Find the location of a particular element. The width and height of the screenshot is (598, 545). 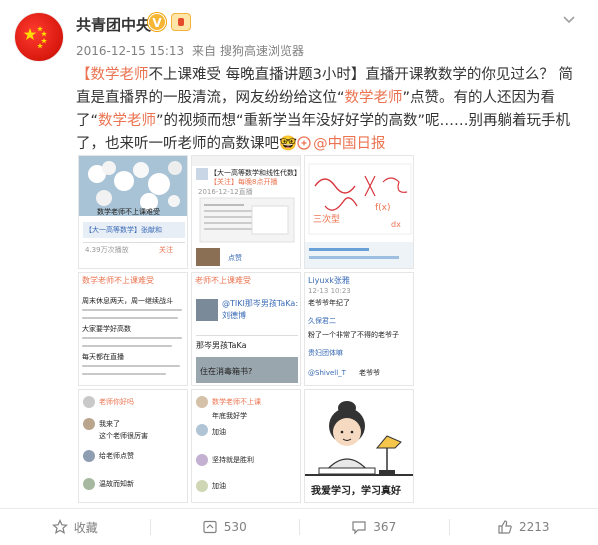

post-meta: 2016-12-15 15:13 来自 搜狗高速浏览器 is located at coordinates (190, 50).